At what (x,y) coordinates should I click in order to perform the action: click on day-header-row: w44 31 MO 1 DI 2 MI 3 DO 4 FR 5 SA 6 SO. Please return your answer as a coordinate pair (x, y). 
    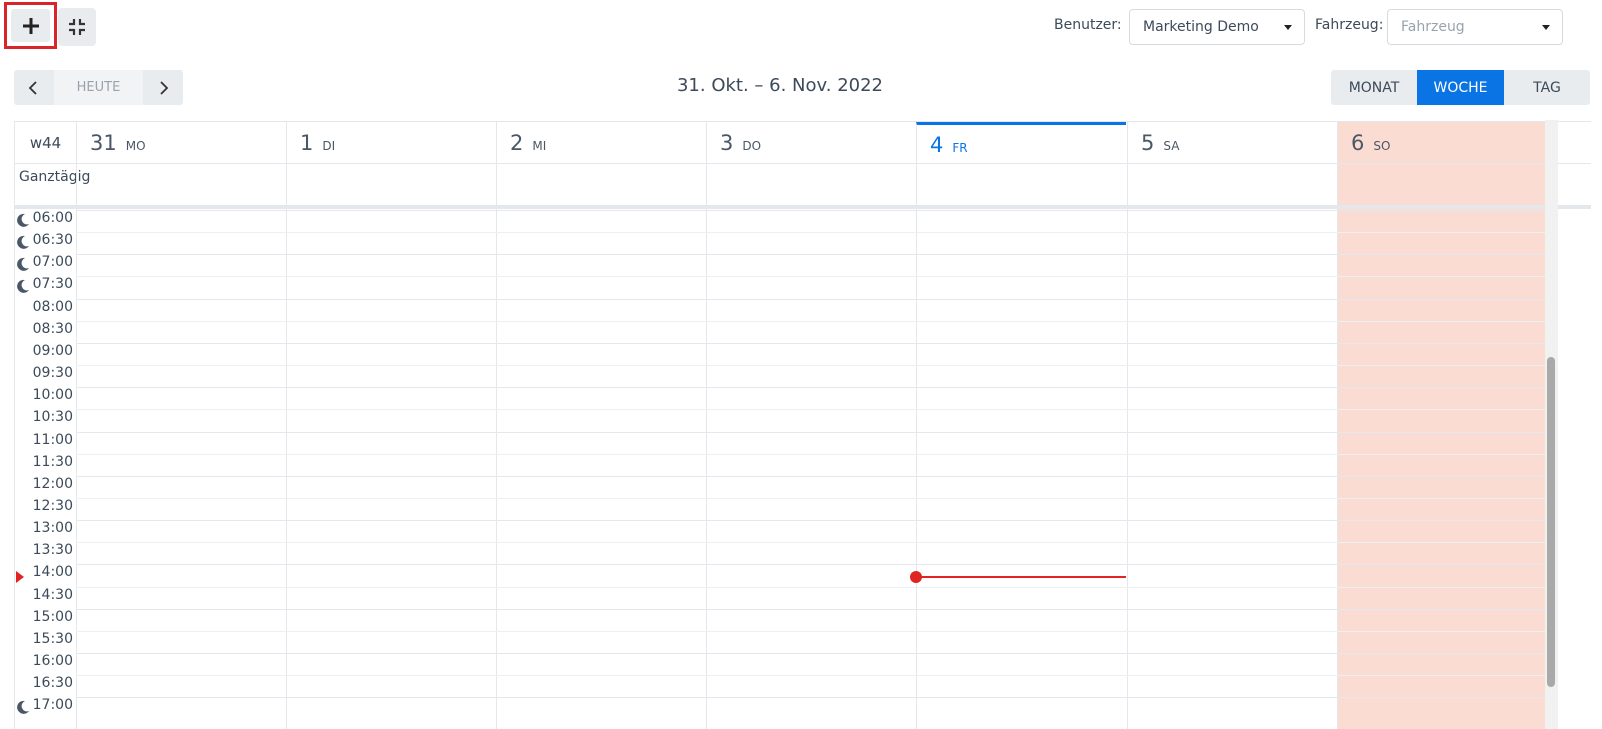
    Looking at the image, I should click on (803, 143).